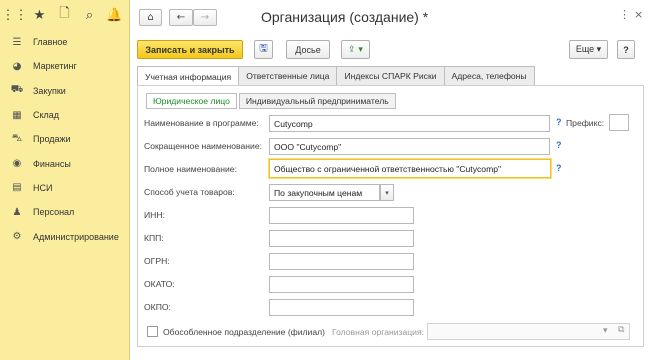 This screenshot has width=650, height=360. Describe the element at coordinates (624, 14) in the screenshot. I see `more-vert-icon: ⋮` at that location.